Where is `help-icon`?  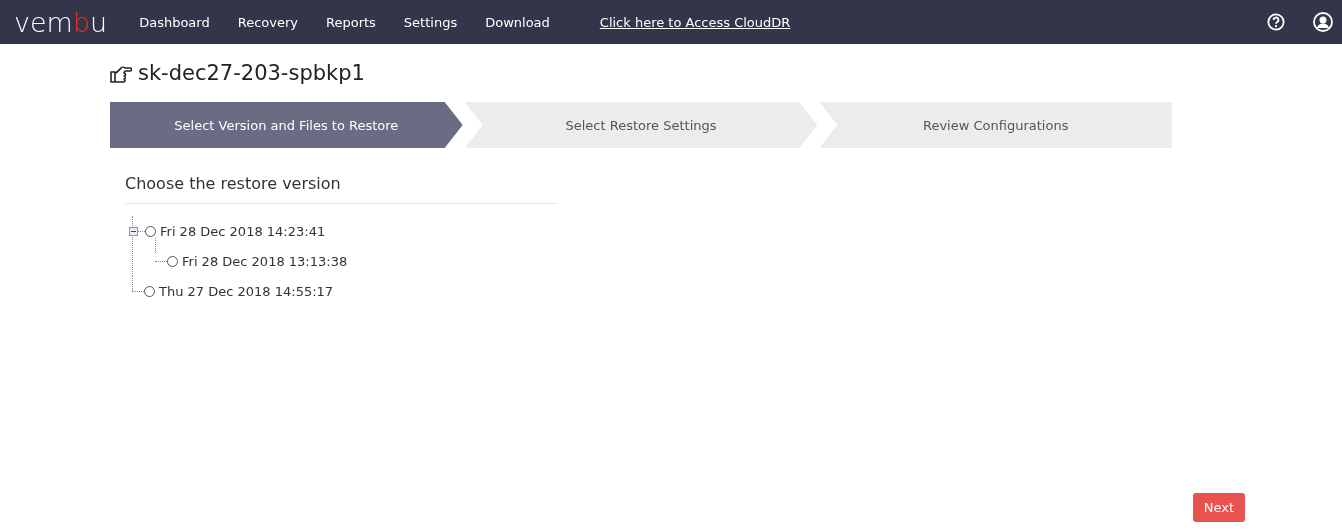 help-icon is located at coordinates (1276, 22).